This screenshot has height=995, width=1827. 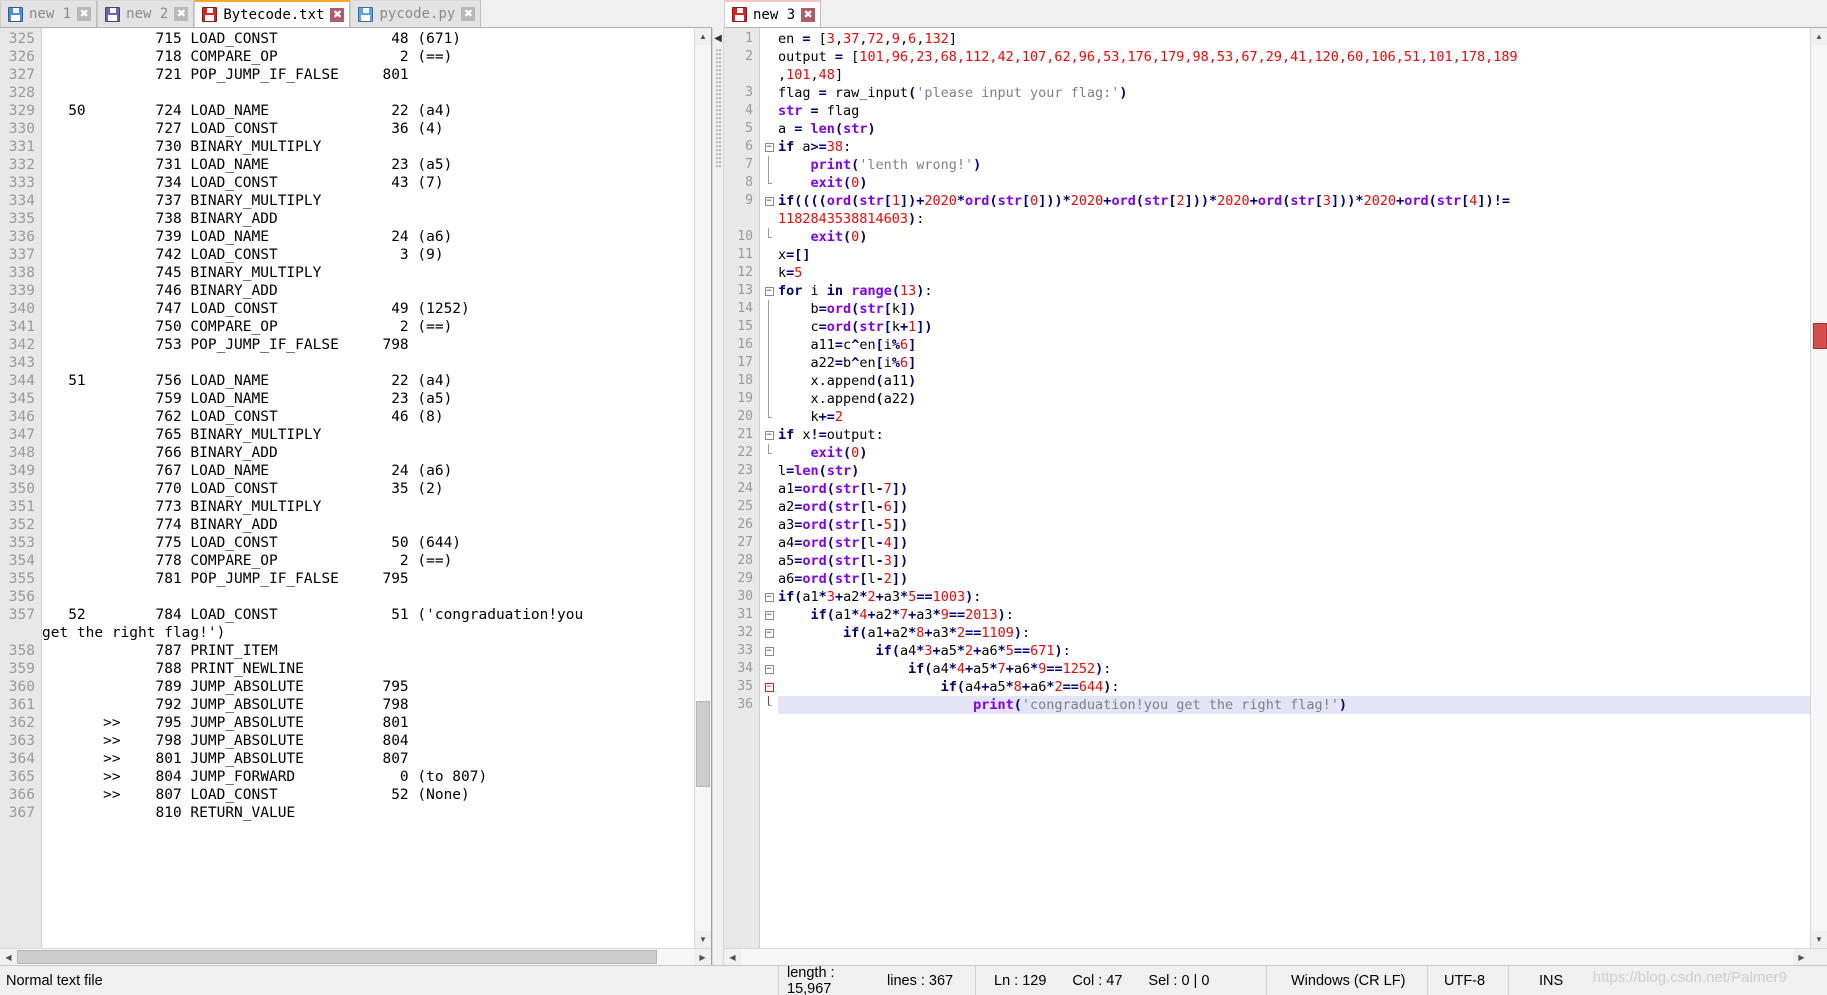 I want to click on bytecode-line: 742 LOAD_CONST 3 (9), so click(x=368, y=255).